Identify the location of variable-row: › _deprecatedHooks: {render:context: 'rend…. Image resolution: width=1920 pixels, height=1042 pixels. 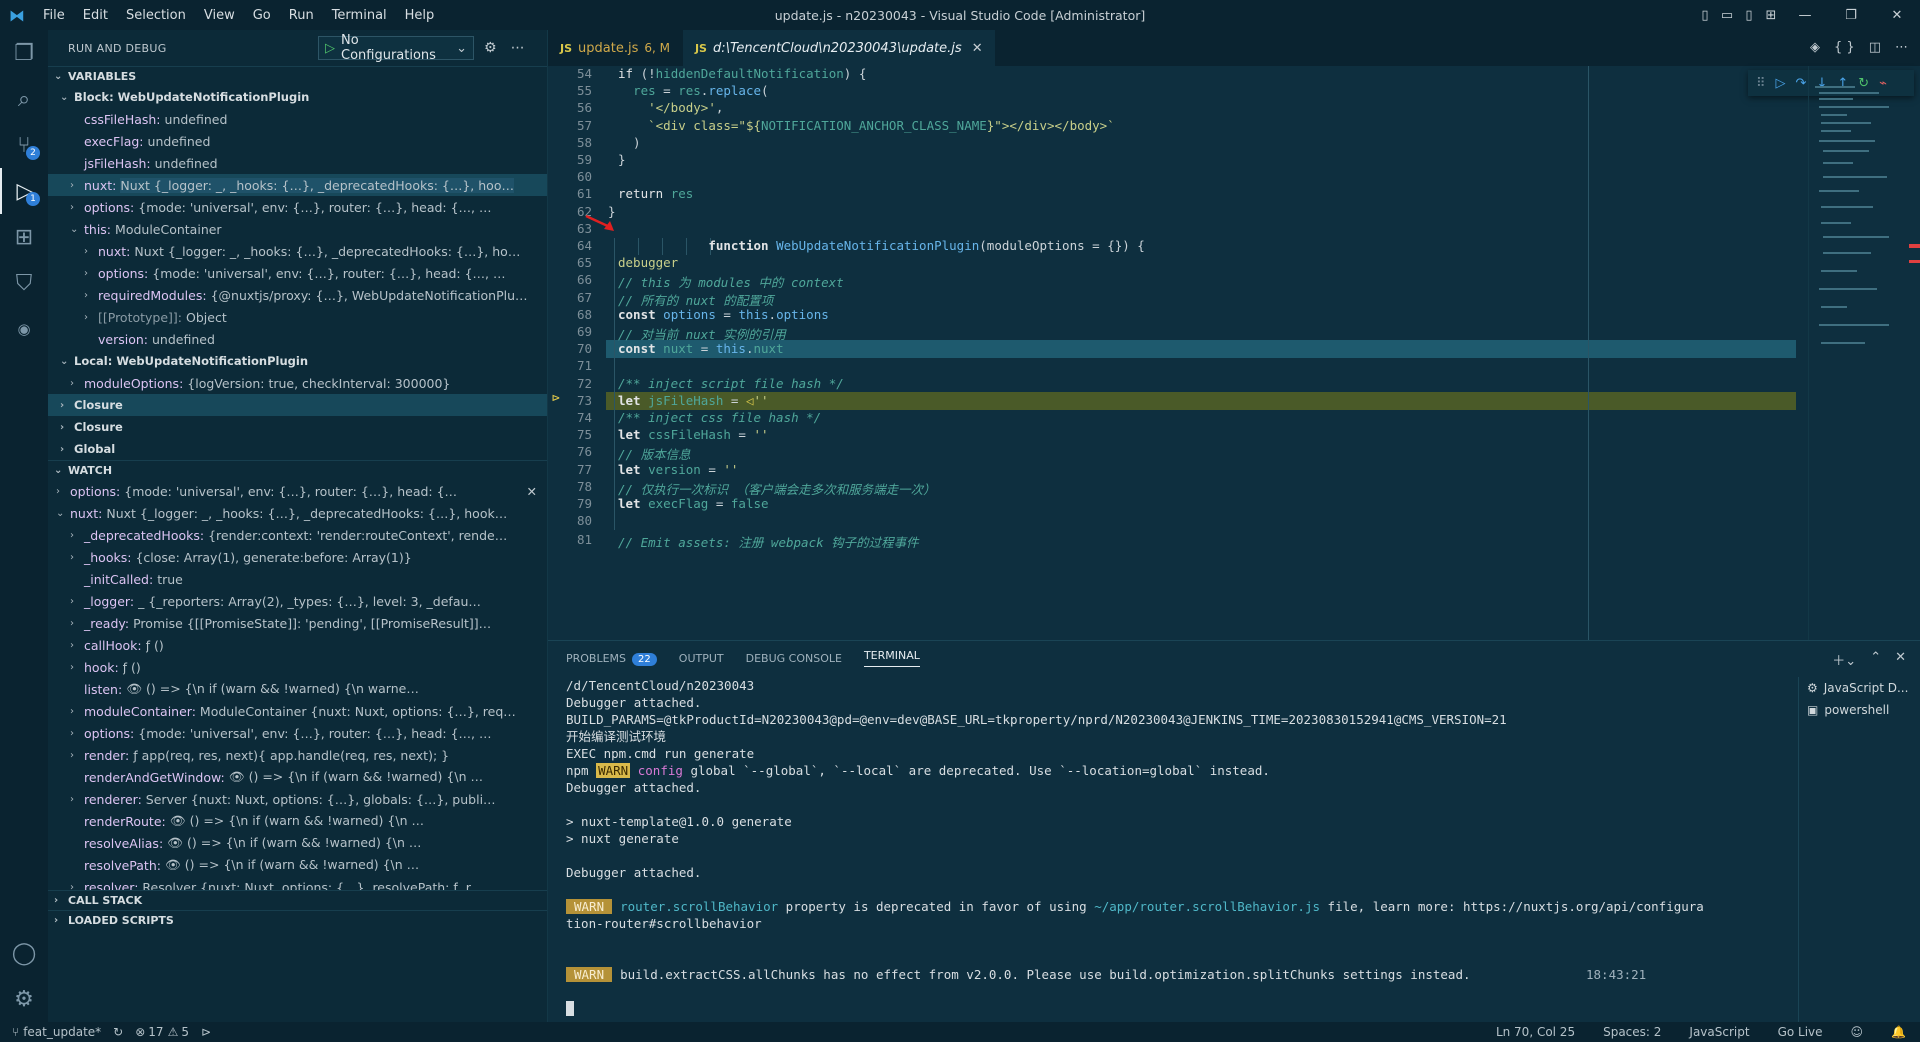
(297, 535).